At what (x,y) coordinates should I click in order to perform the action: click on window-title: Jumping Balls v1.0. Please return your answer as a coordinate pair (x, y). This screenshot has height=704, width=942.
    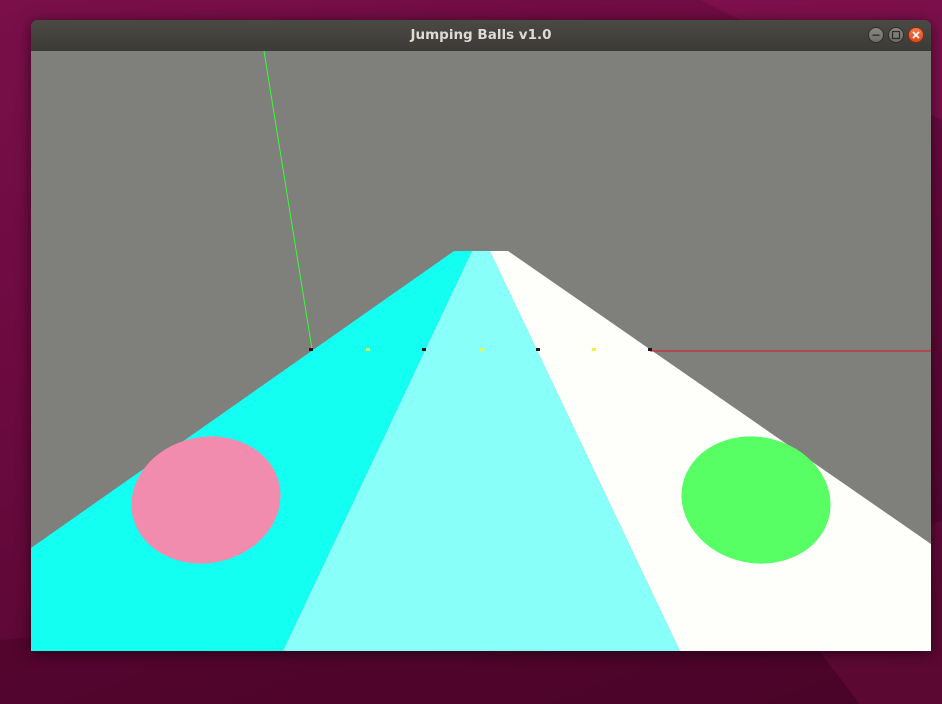
    Looking at the image, I should click on (481, 35).